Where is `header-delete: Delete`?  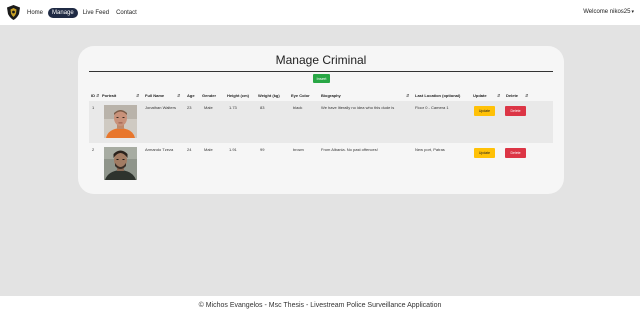 header-delete: Delete is located at coordinates (512, 95).